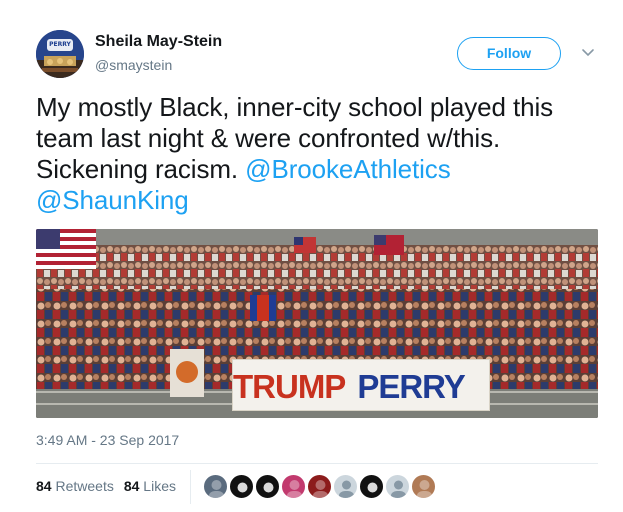  I want to click on mention-link-brookeathletics: @BrookeAthletics, so click(348, 169).